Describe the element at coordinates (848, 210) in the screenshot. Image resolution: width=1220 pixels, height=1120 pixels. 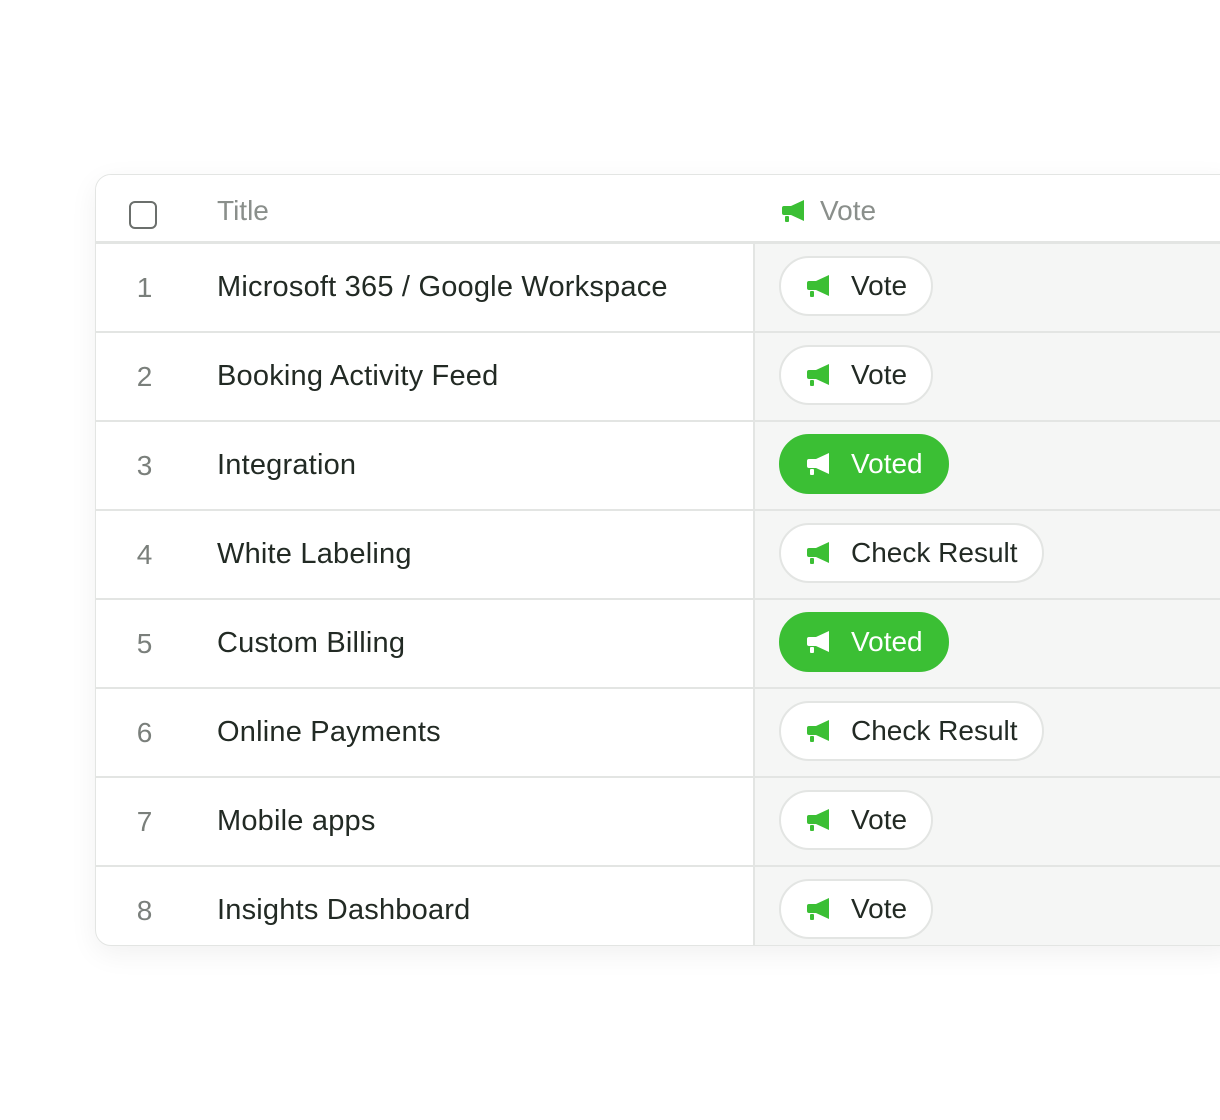
I see `vote-header-label: Vote` at that location.